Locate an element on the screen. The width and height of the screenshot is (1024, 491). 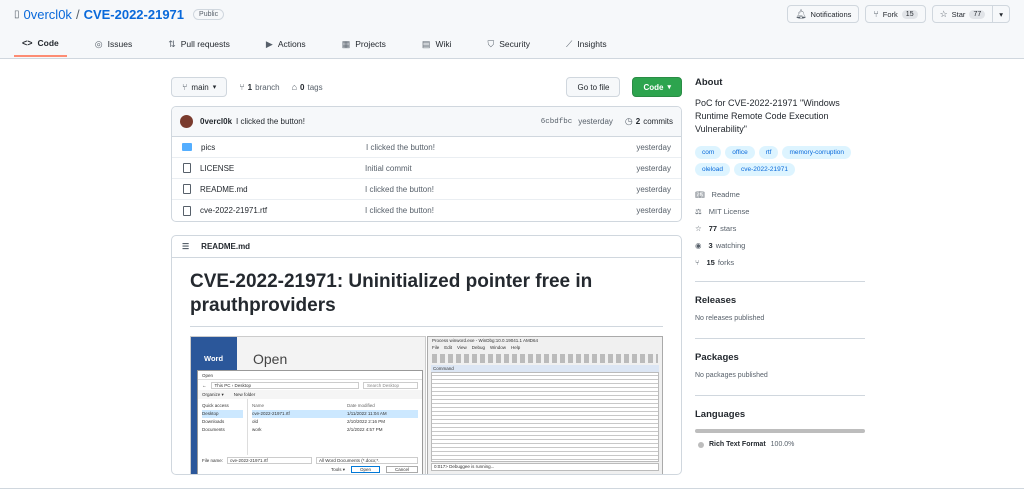
file-name: LICENSE is located at coordinates (282, 168).